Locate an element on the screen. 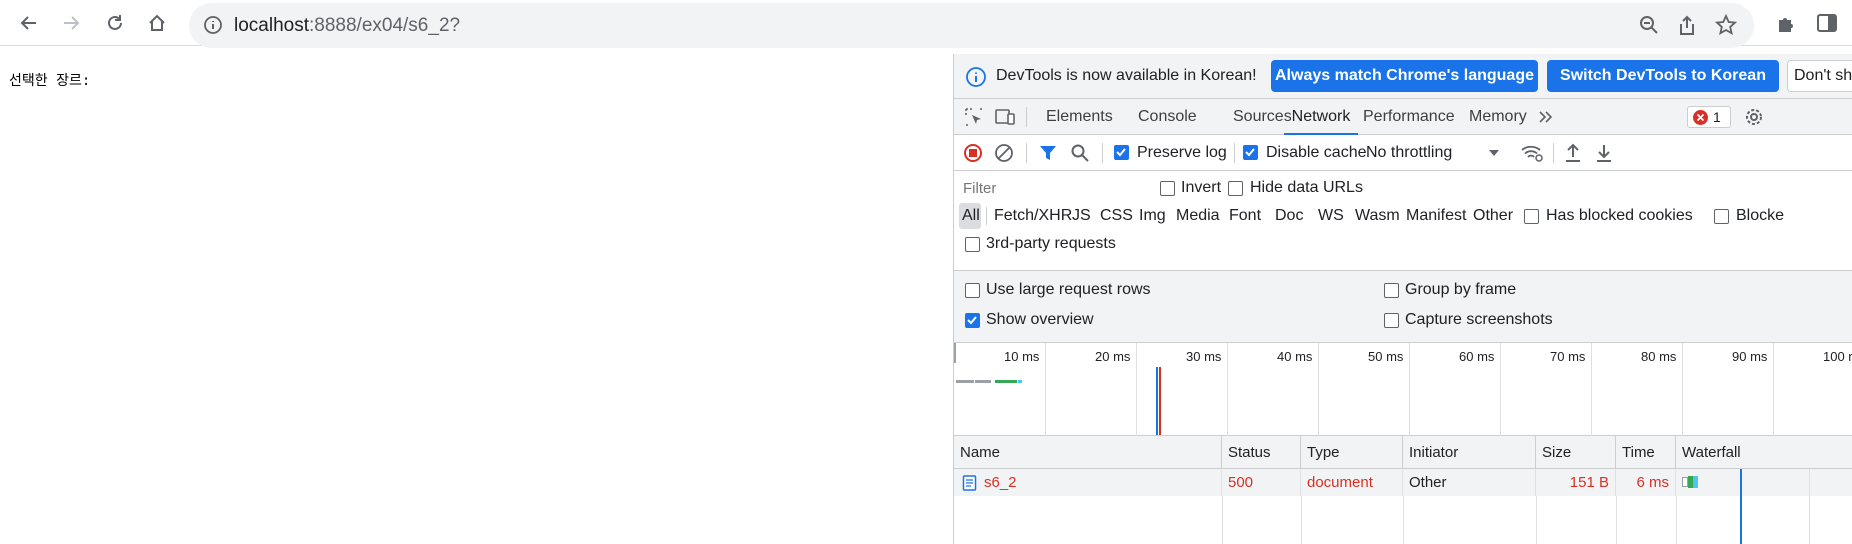 Image resolution: width=1852 pixels, height=544 pixels. tab-console: Console is located at coordinates (1167, 117).